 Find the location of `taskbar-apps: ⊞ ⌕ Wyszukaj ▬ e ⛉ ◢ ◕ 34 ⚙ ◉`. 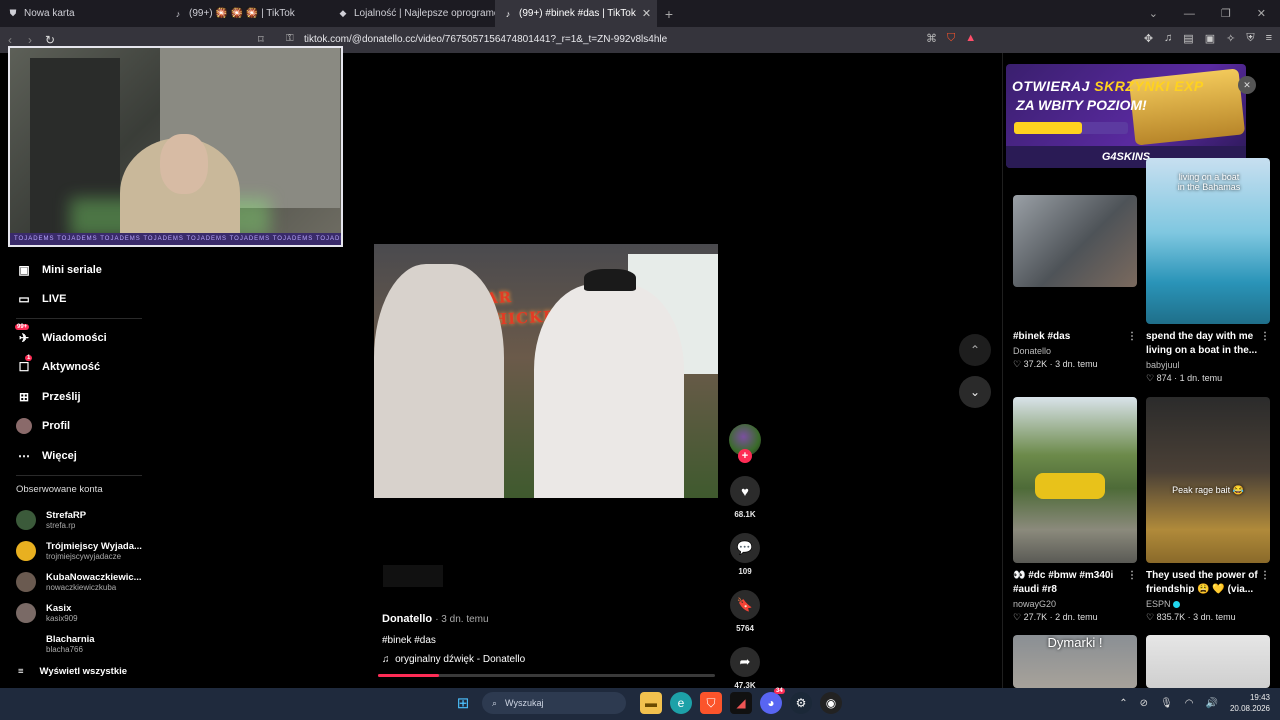

taskbar-apps: ⊞ ⌕ Wyszukaj ▬ e ⛉ ◢ ◕ 34 ⚙ ◉ is located at coordinates (647, 701).